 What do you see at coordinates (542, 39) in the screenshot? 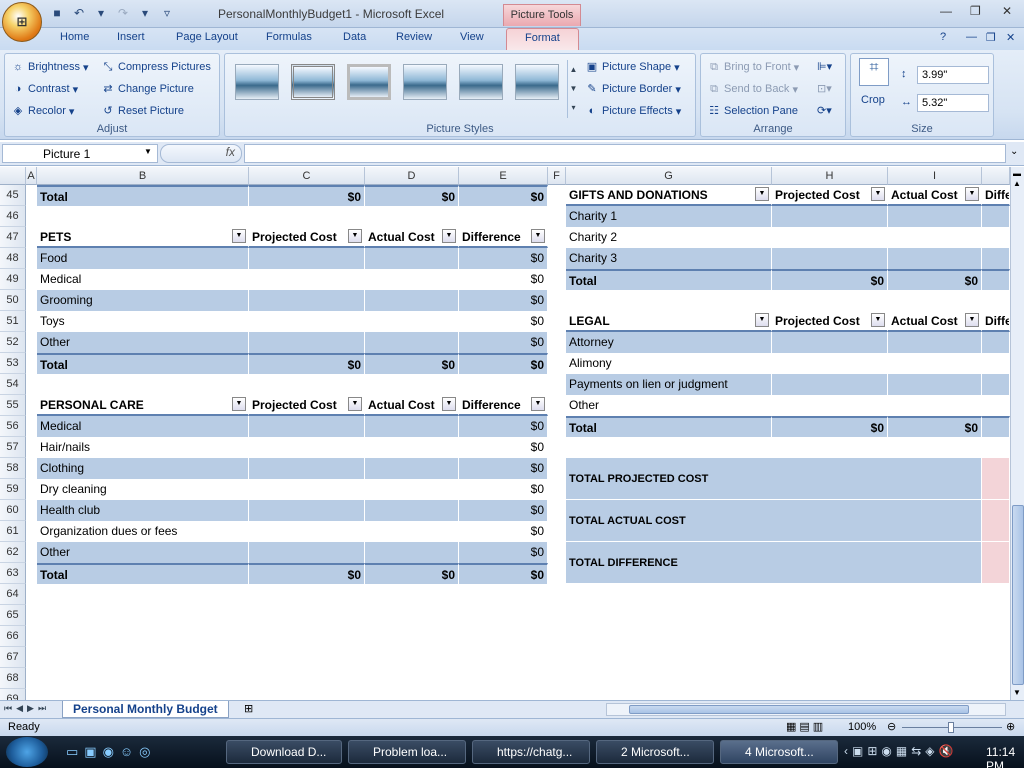
I see `tab-format: Format` at bounding box center [542, 39].